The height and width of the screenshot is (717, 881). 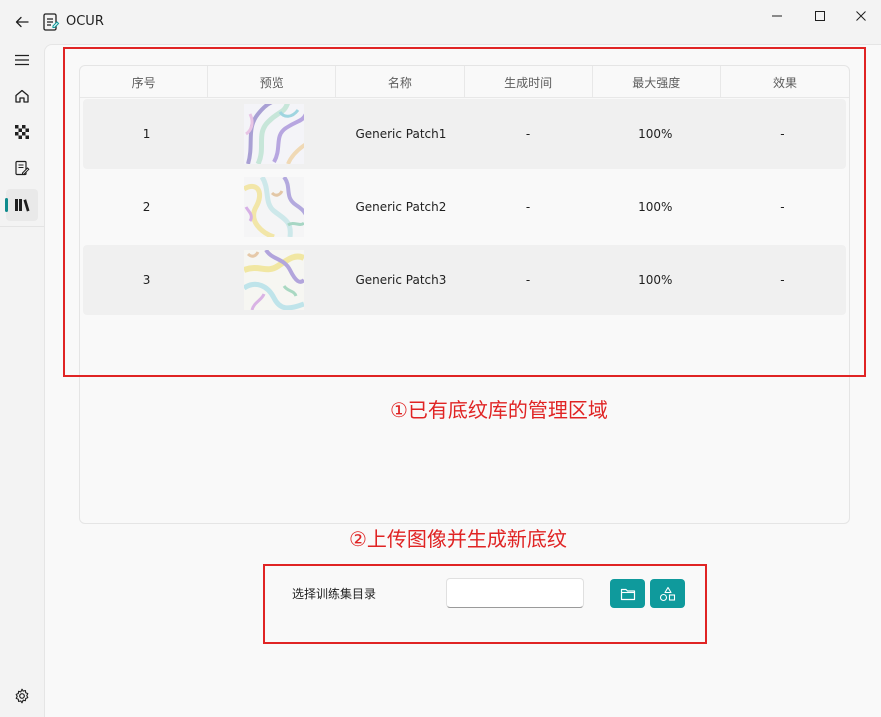 I want to click on app-document-icon, so click(x=51, y=22).